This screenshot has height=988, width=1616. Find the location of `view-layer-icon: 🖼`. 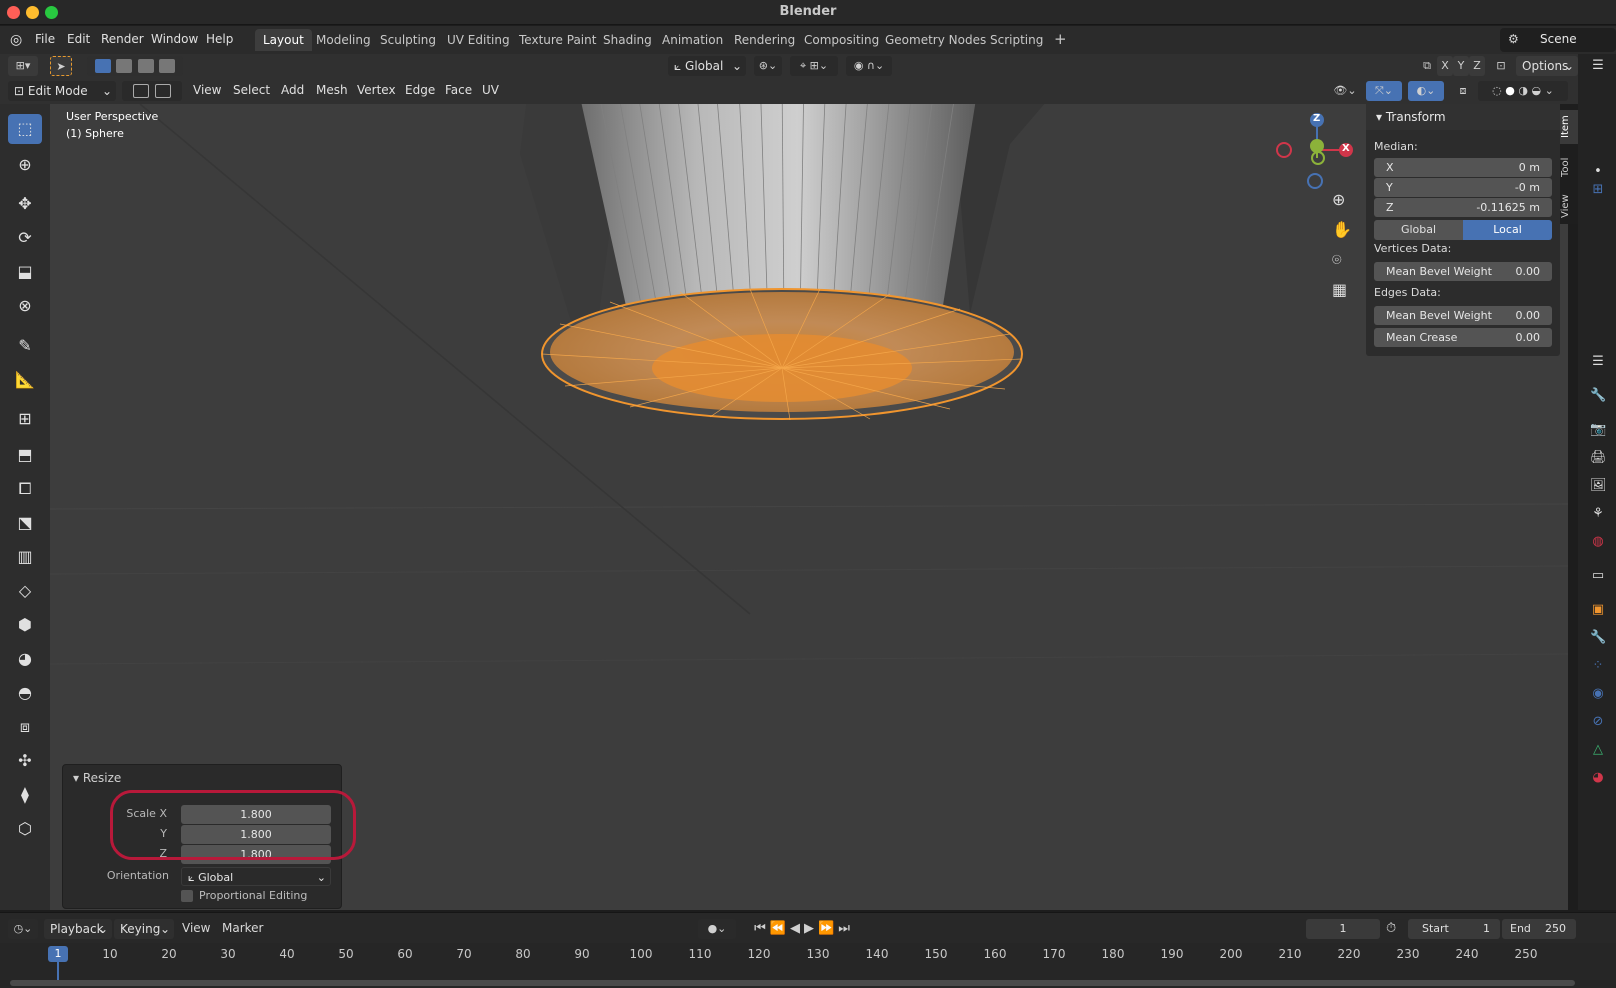

view-layer-icon: 🖼 is located at coordinates (1598, 486).